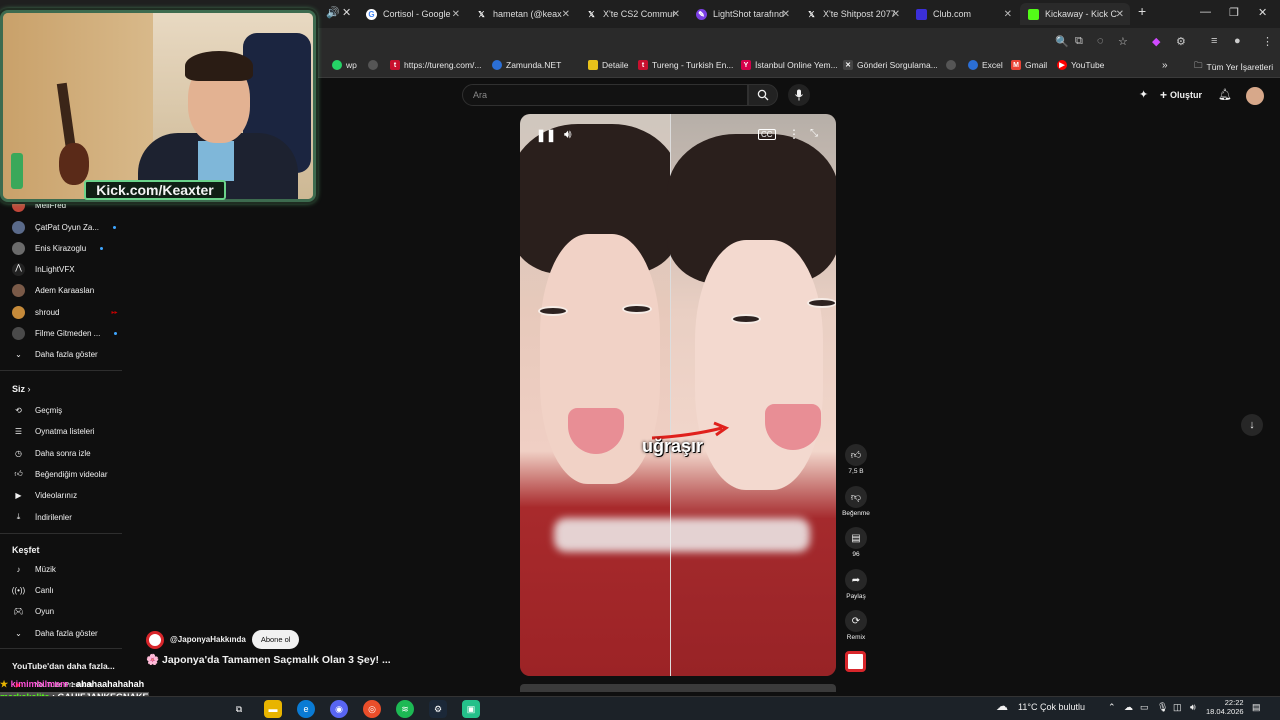 The image size is (1280, 720). Describe the element at coordinates (1181, 95) in the screenshot. I see `create-button: + Oluştur` at that location.